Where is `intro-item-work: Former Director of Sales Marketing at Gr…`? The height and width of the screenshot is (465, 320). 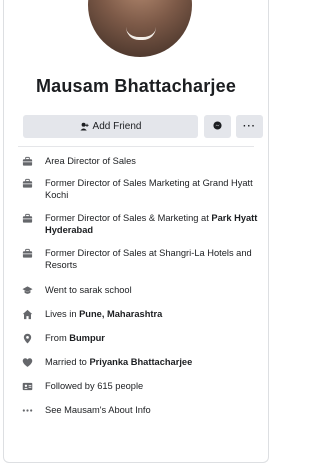 intro-item-work: Former Director of Sales Marketing at Gr… is located at coordinates (142, 189).